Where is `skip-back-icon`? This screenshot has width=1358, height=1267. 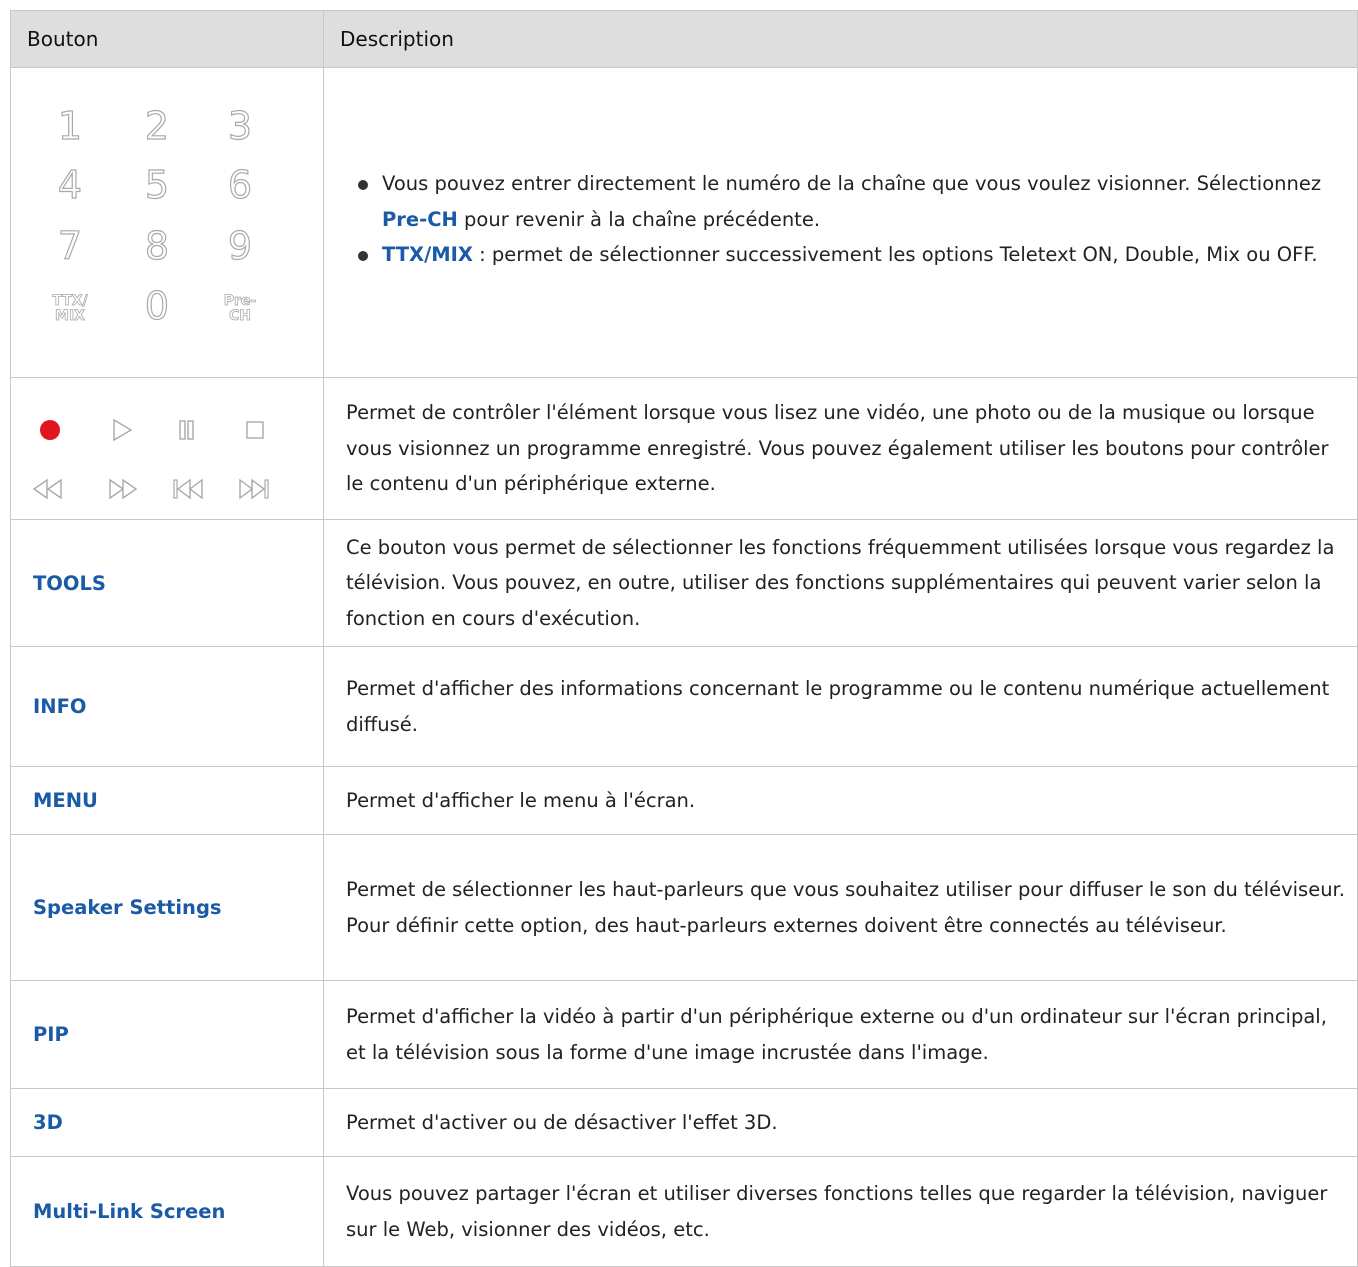
skip-back-icon is located at coordinates (188, 489).